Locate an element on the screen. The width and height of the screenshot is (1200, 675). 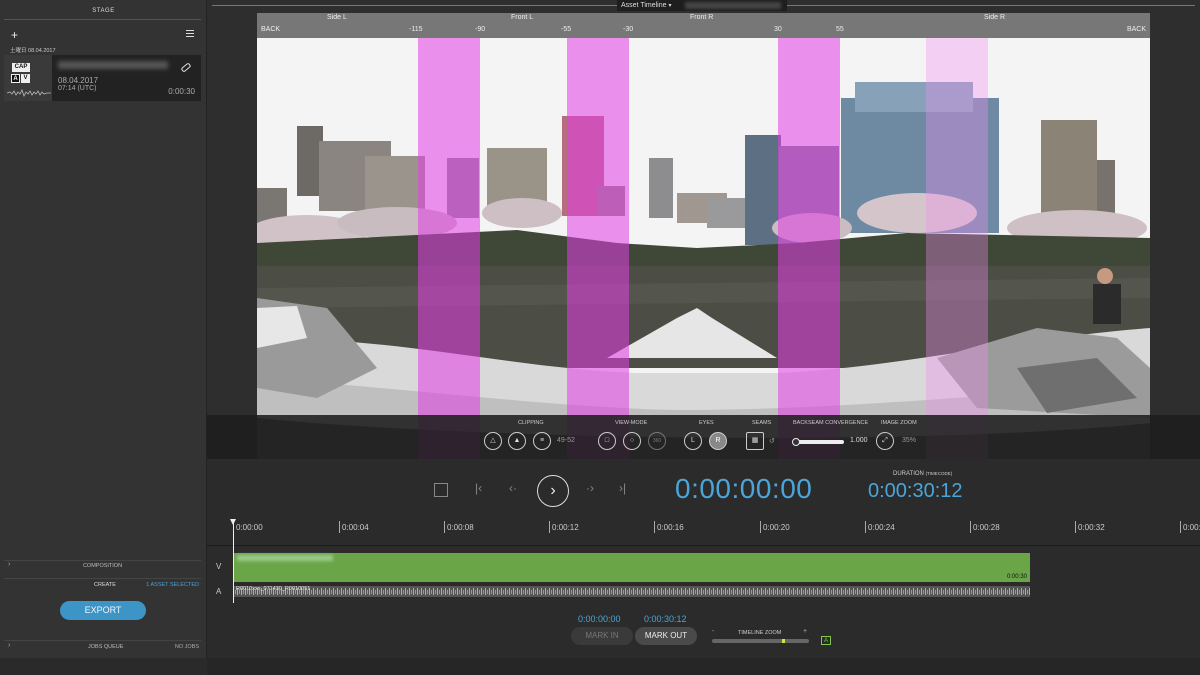
time-tick: 0:00:20 is located at coordinates (775, 527).